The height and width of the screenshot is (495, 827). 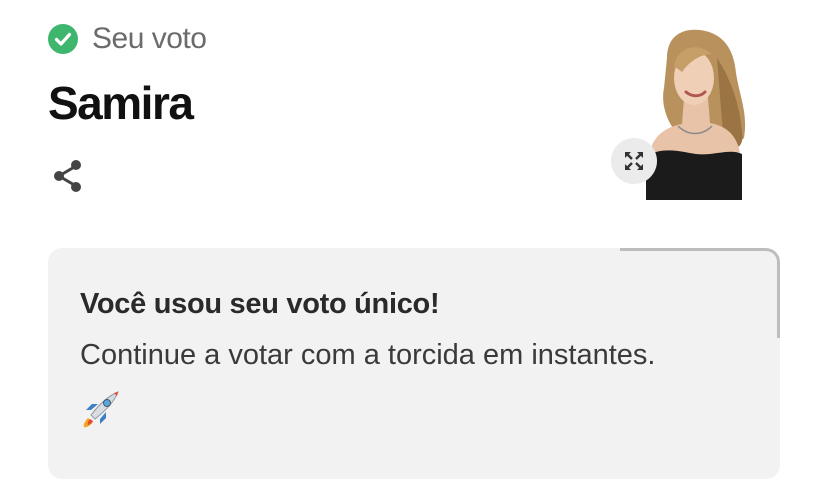 I want to click on expand-photo-button, so click(x=634, y=161).